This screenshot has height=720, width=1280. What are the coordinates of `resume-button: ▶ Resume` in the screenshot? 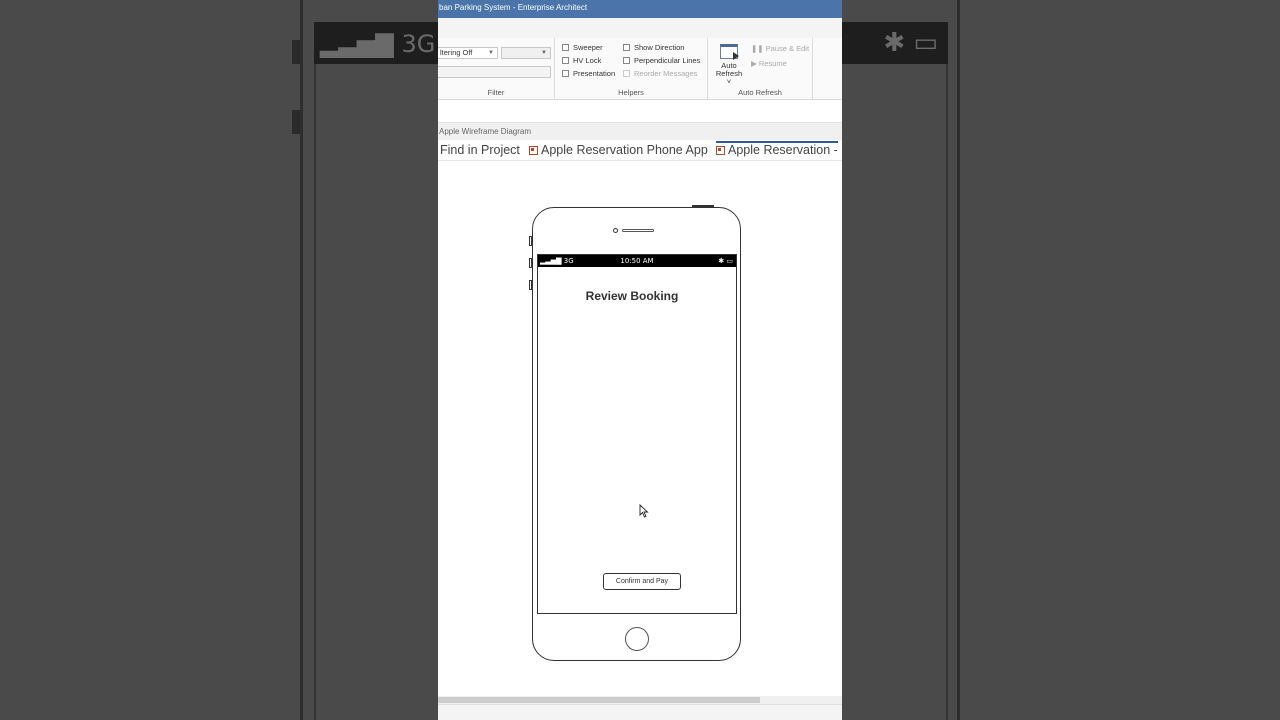 It's located at (769, 63).